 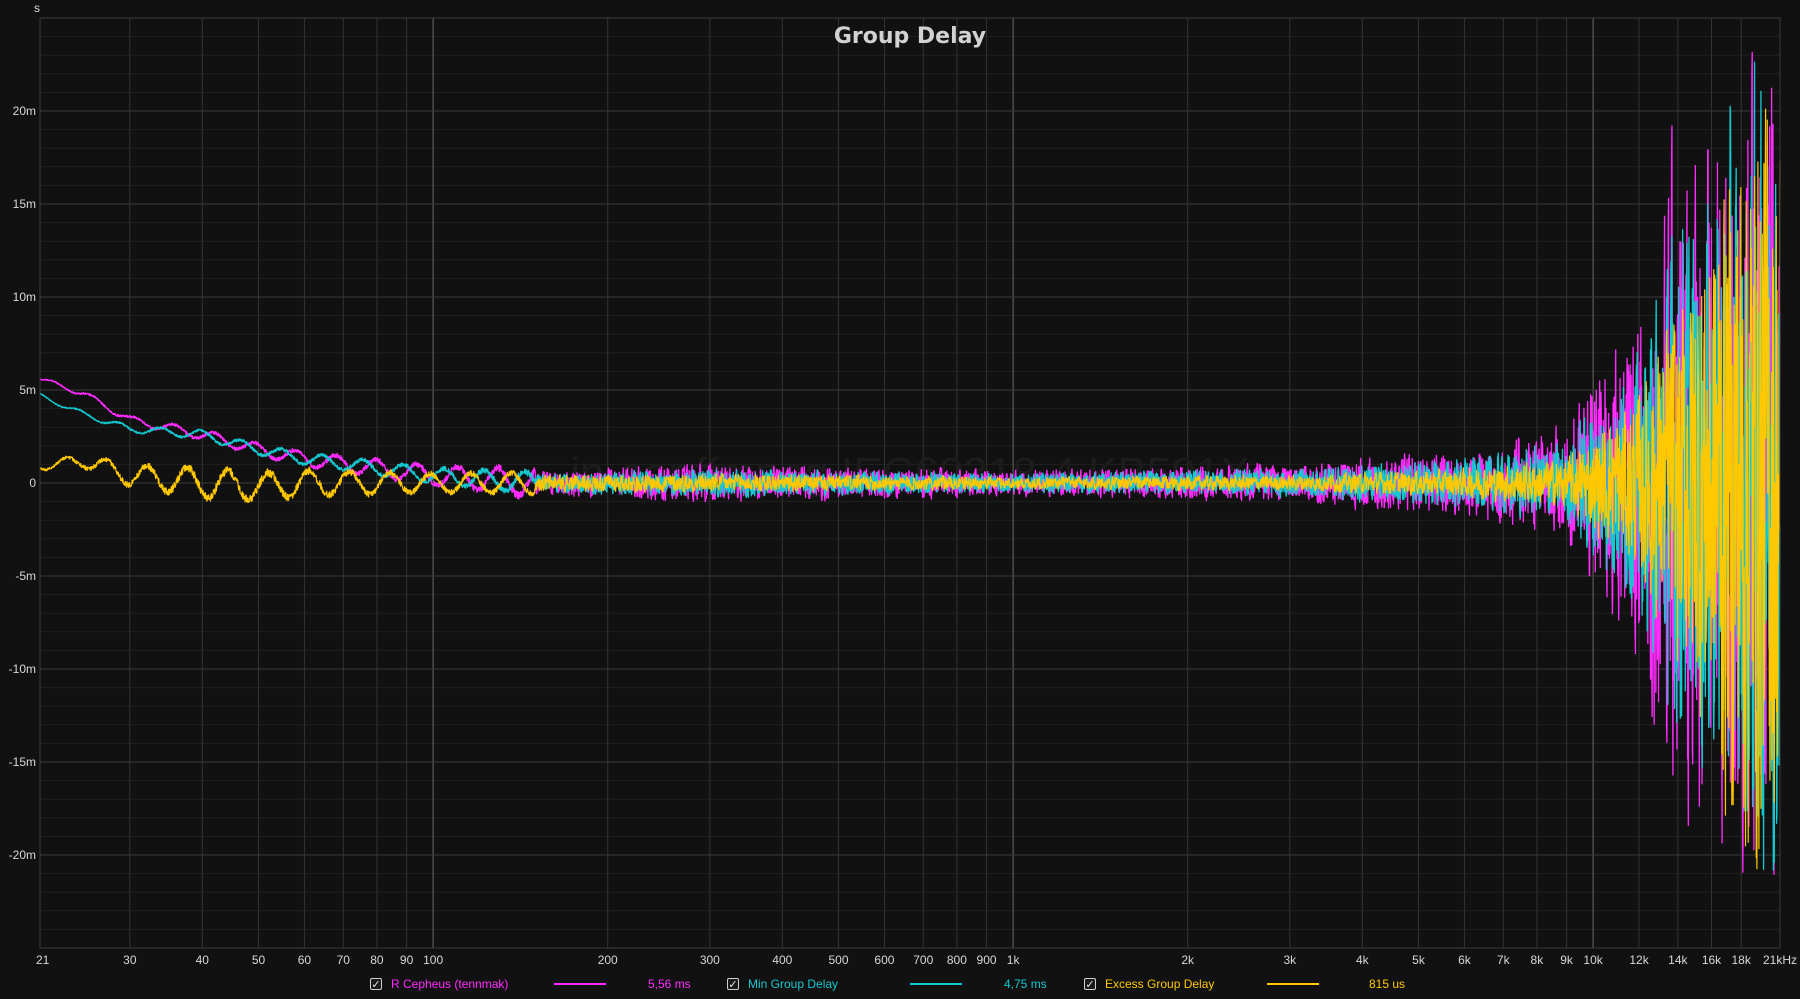 What do you see at coordinates (782, 960) in the screenshot?
I see `x-tick-label: 400` at bounding box center [782, 960].